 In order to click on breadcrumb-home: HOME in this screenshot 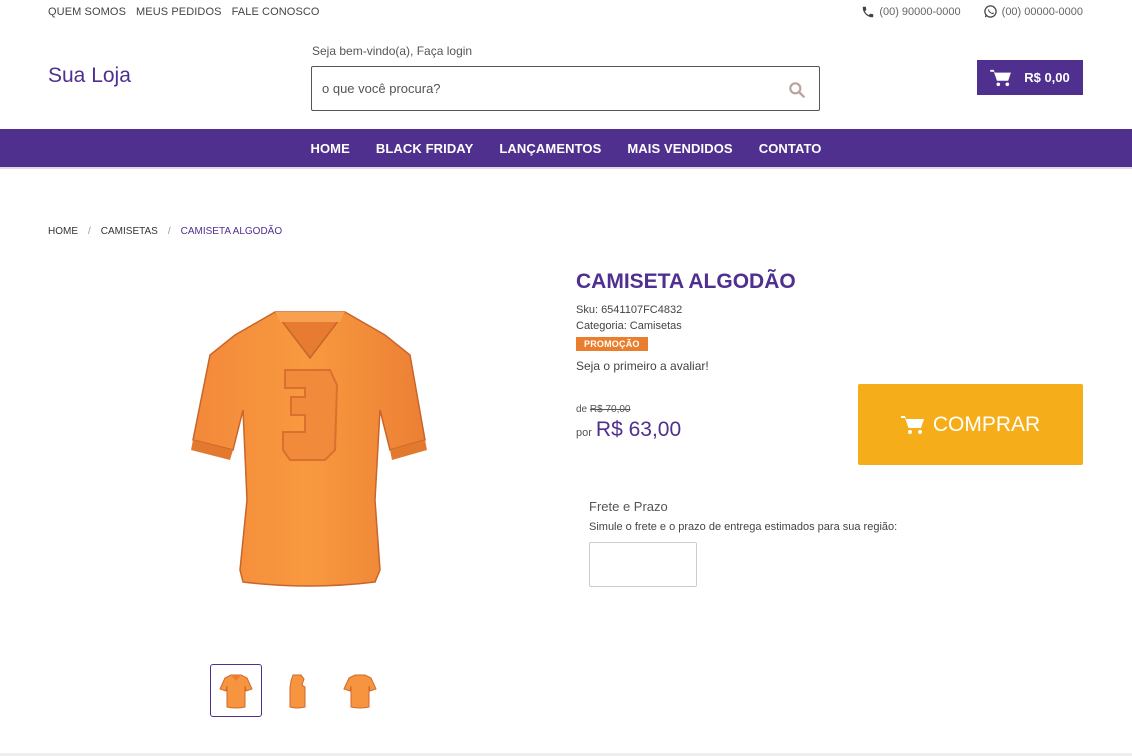, I will do `click(63, 231)`.